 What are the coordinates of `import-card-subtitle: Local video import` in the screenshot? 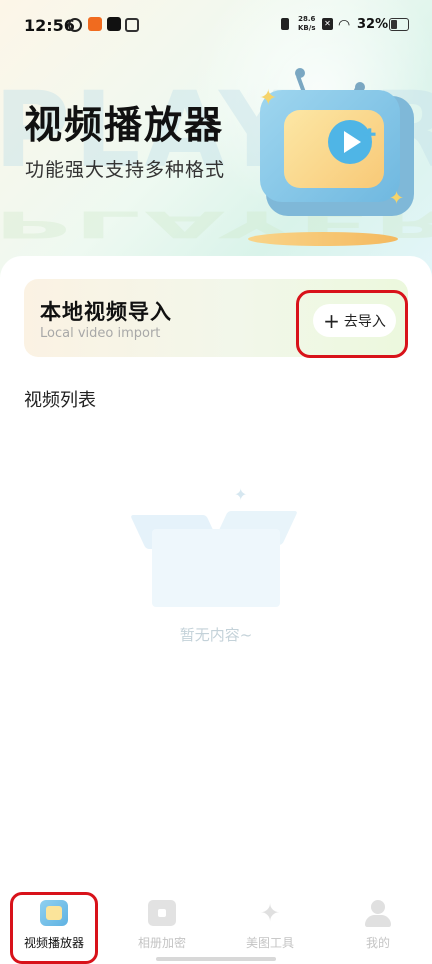 It's located at (100, 333).